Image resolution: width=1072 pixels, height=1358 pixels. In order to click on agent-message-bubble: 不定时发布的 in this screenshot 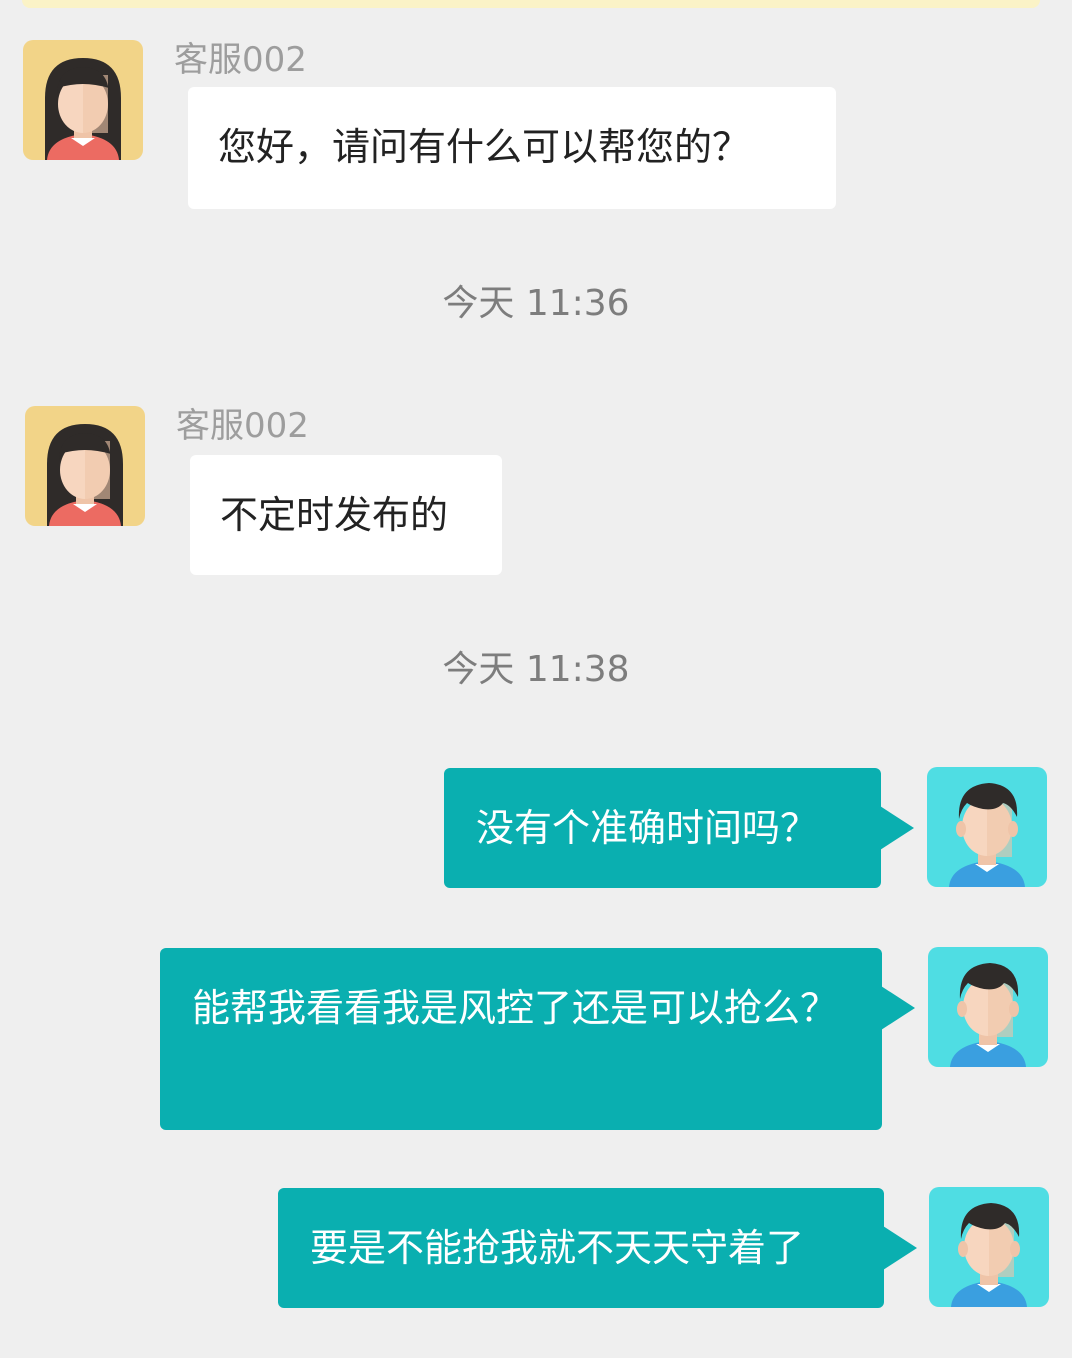, I will do `click(346, 515)`.